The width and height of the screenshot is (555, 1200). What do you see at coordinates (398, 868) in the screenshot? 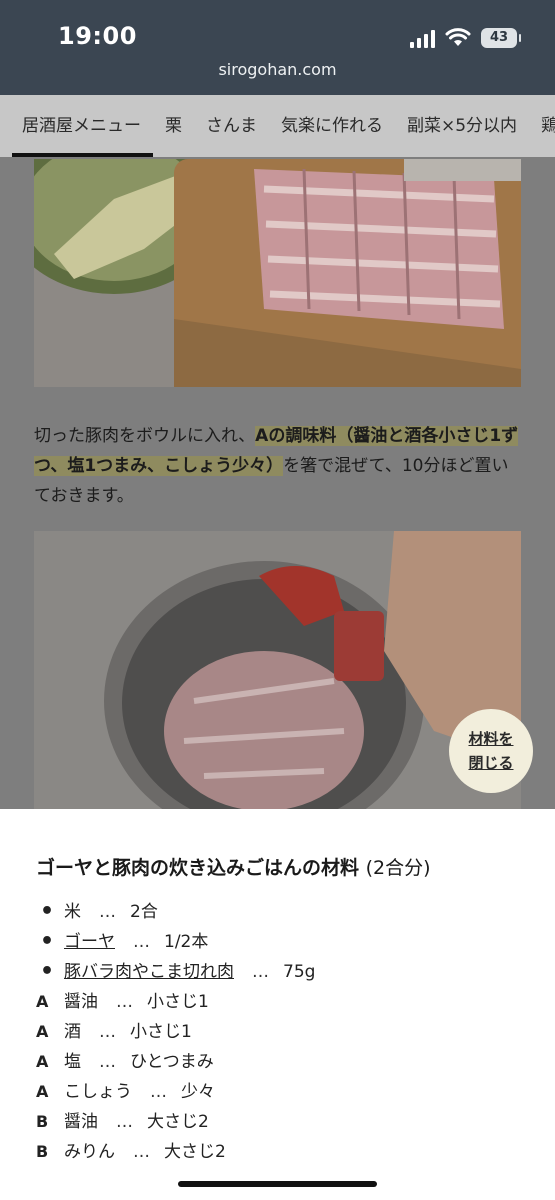
I see `servings: (2合分)` at bounding box center [398, 868].